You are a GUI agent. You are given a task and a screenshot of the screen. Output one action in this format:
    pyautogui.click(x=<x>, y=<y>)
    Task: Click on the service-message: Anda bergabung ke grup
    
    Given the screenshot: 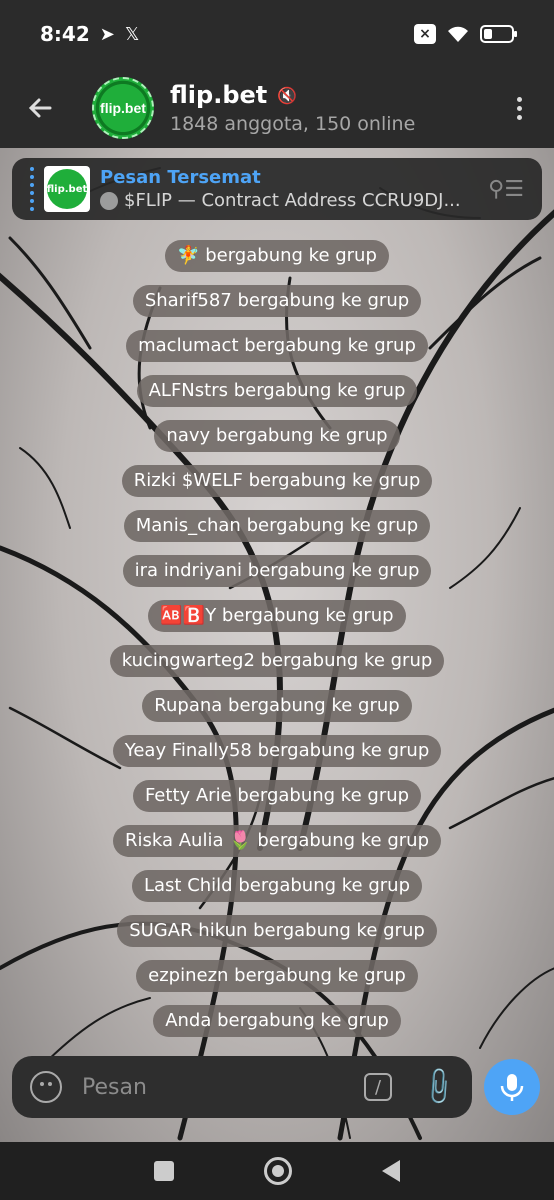 What is the action you would take?
    pyautogui.click(x=277, y=1021)
    